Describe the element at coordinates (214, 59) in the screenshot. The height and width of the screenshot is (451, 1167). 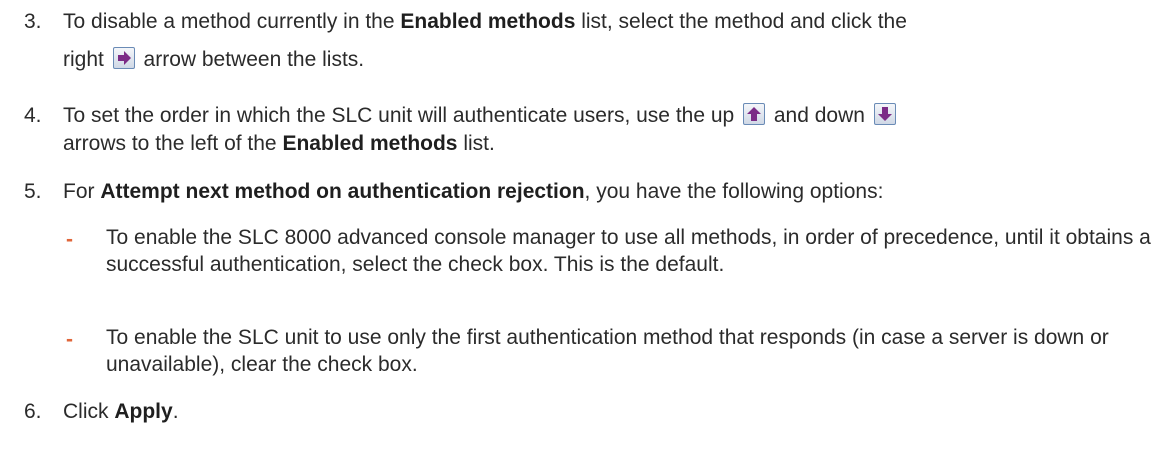
I see `step-text-continued: right arrow between the lists.` at that location.